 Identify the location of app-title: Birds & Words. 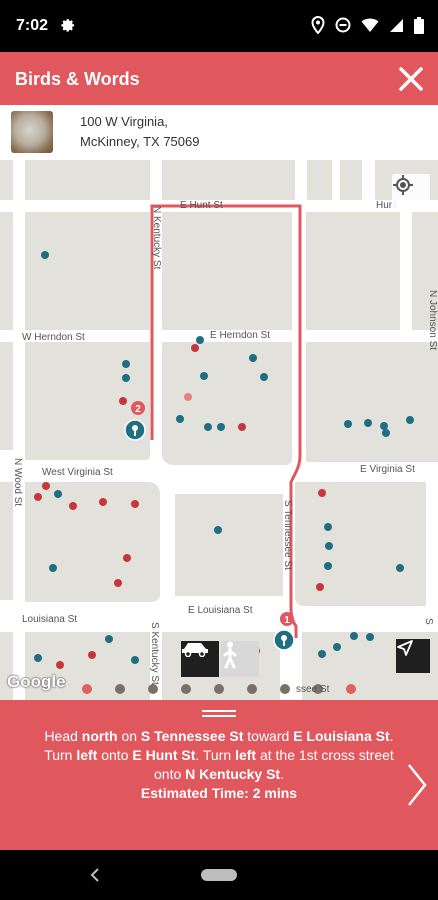
(77, 79).